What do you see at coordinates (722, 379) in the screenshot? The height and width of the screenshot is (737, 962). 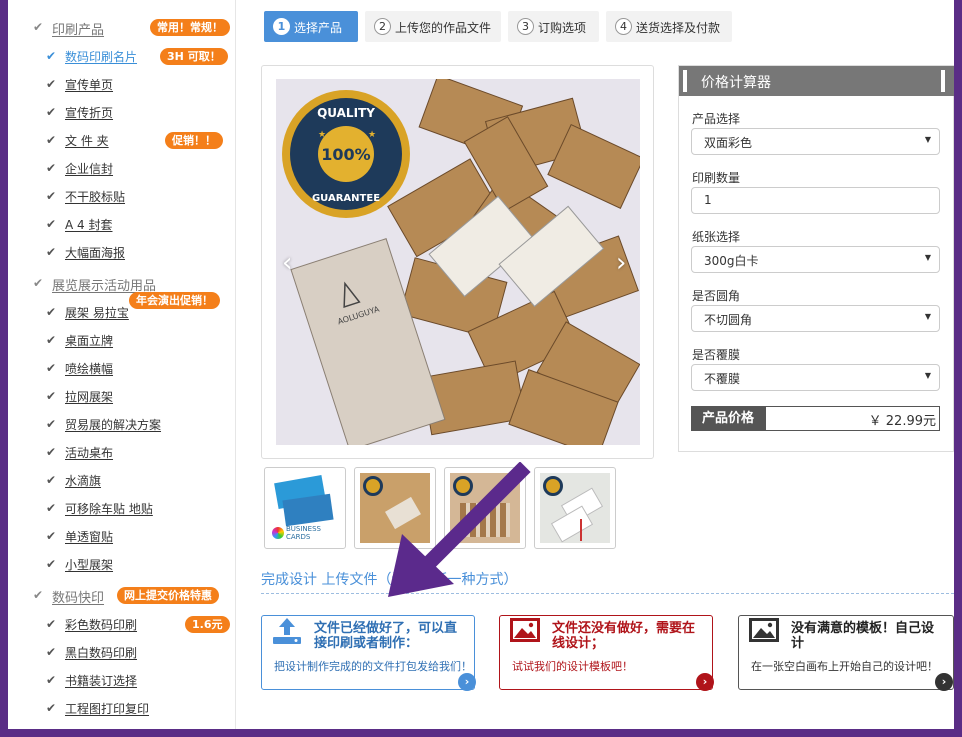 I see `laminate-select-value: 不覆膜` at bounding box center [722, 379].